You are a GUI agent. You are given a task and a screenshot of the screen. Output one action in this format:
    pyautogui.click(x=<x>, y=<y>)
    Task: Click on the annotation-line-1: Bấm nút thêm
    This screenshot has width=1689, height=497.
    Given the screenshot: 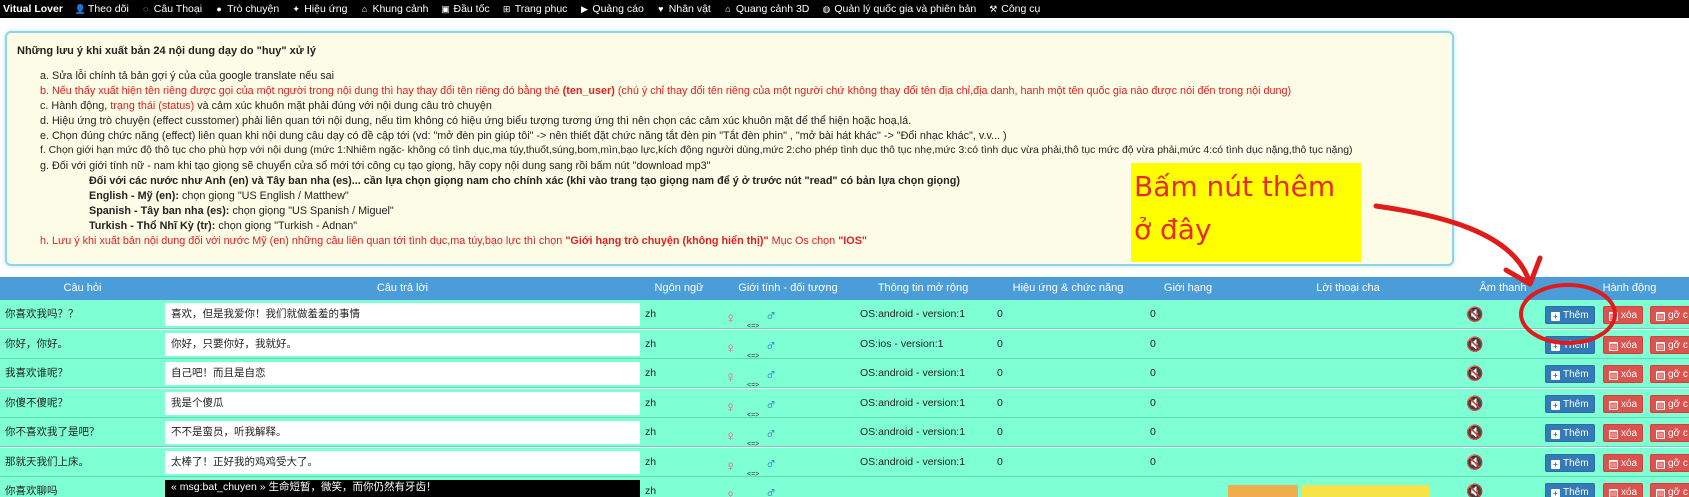 What is the action you would take?
    pyautogui.click(x=1235, y=186)
    